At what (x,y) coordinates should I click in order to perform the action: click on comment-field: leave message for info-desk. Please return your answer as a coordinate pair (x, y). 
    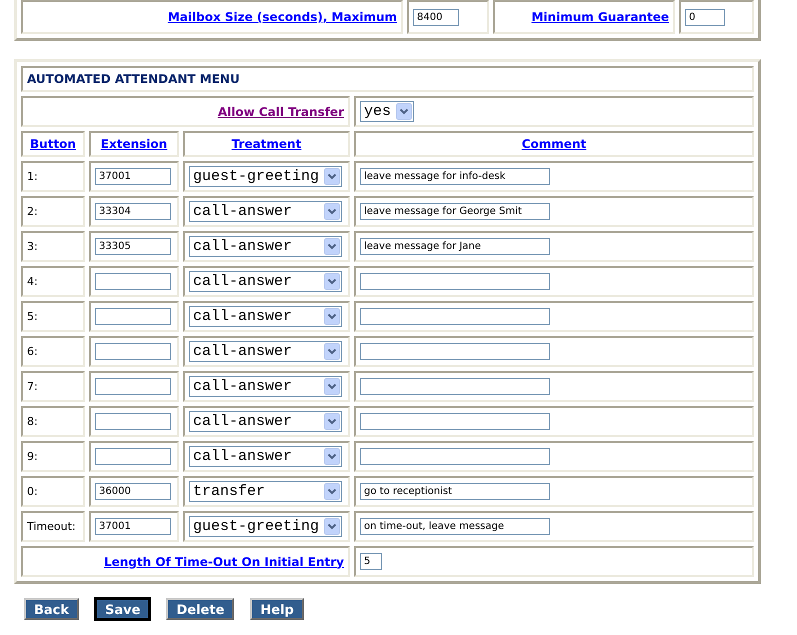
    Looking at the image, I should click on (455, 176).